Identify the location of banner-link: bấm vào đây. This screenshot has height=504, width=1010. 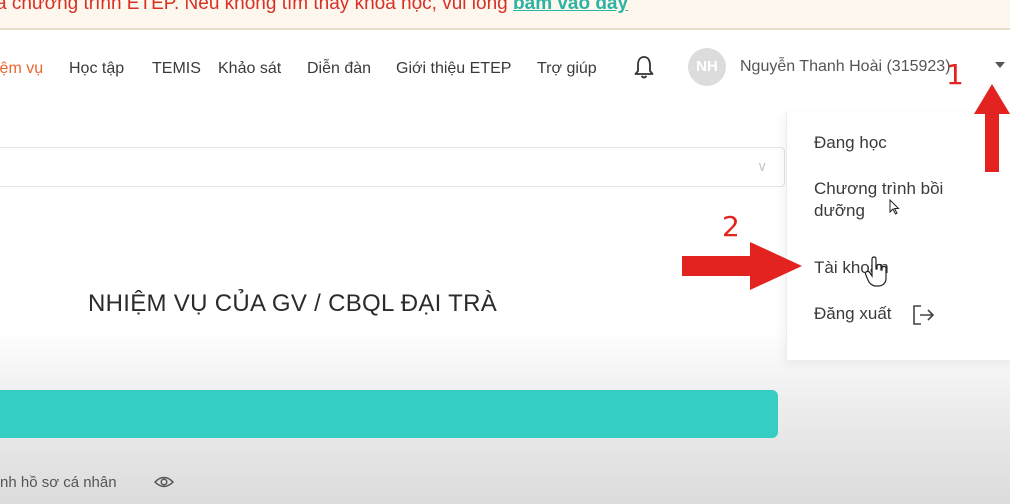
(570, 7).